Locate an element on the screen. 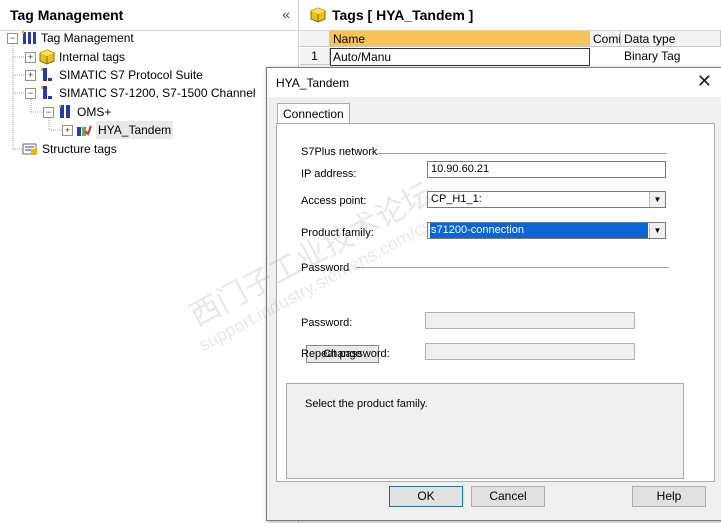 The image size is (721, 523). tree-item-s7-protocol-suite: + SIMATIC S7 Protocol Suite is located at coordinates (114, 75).